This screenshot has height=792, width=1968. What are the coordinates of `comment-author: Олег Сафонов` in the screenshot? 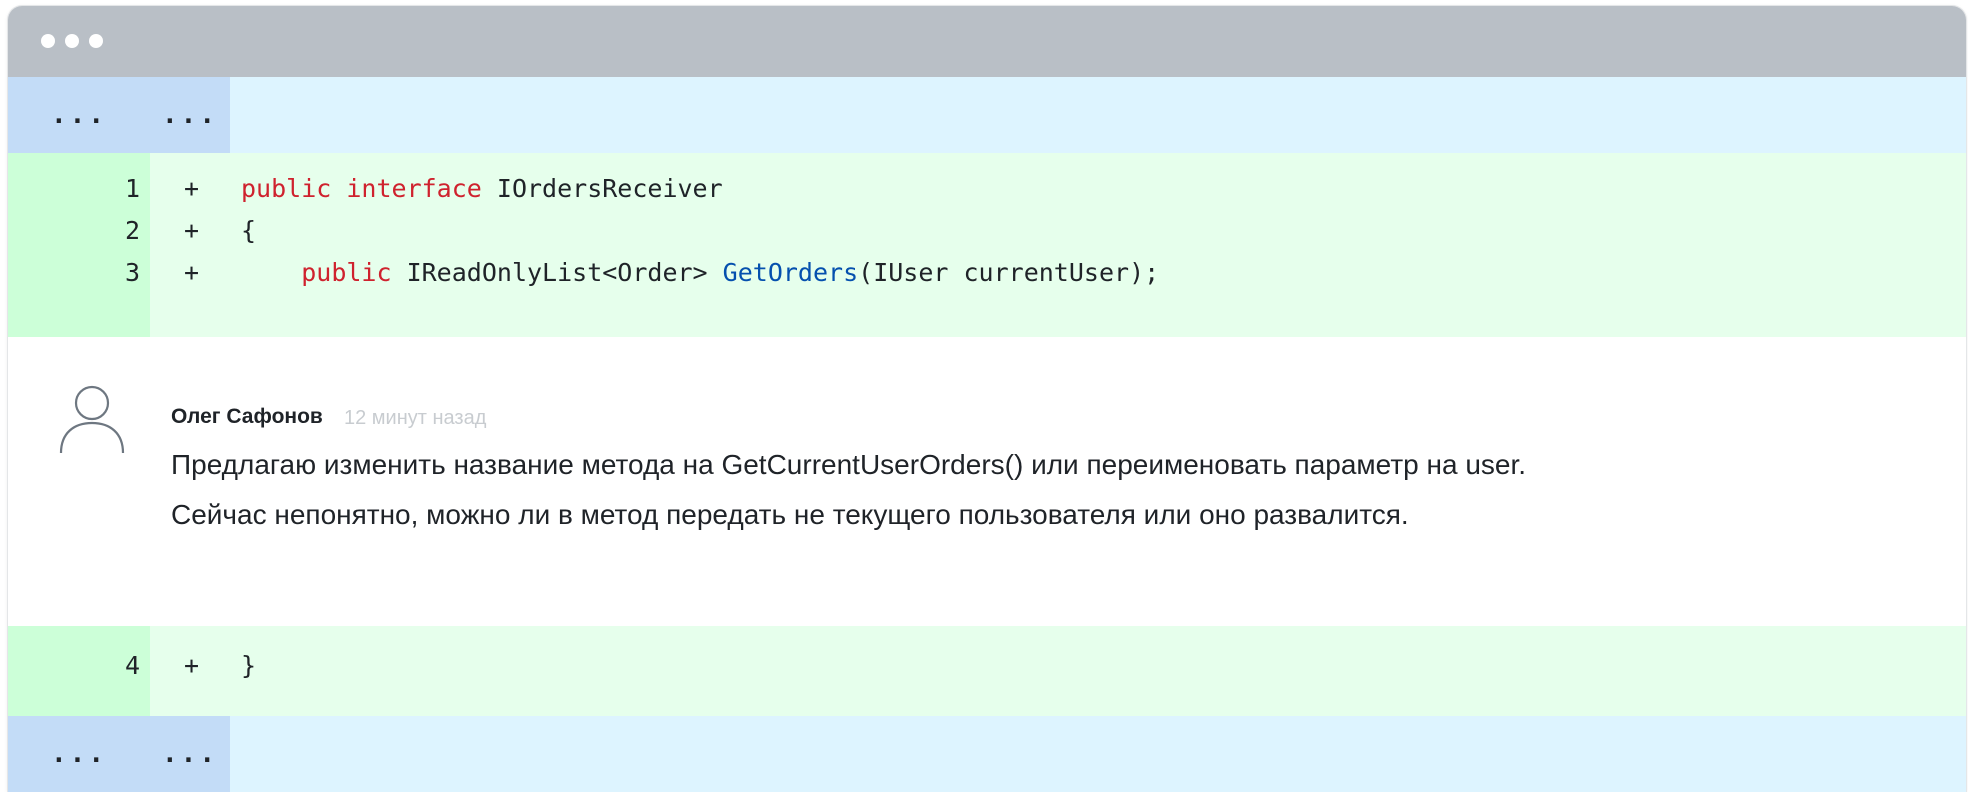 It's located at (247, 417).